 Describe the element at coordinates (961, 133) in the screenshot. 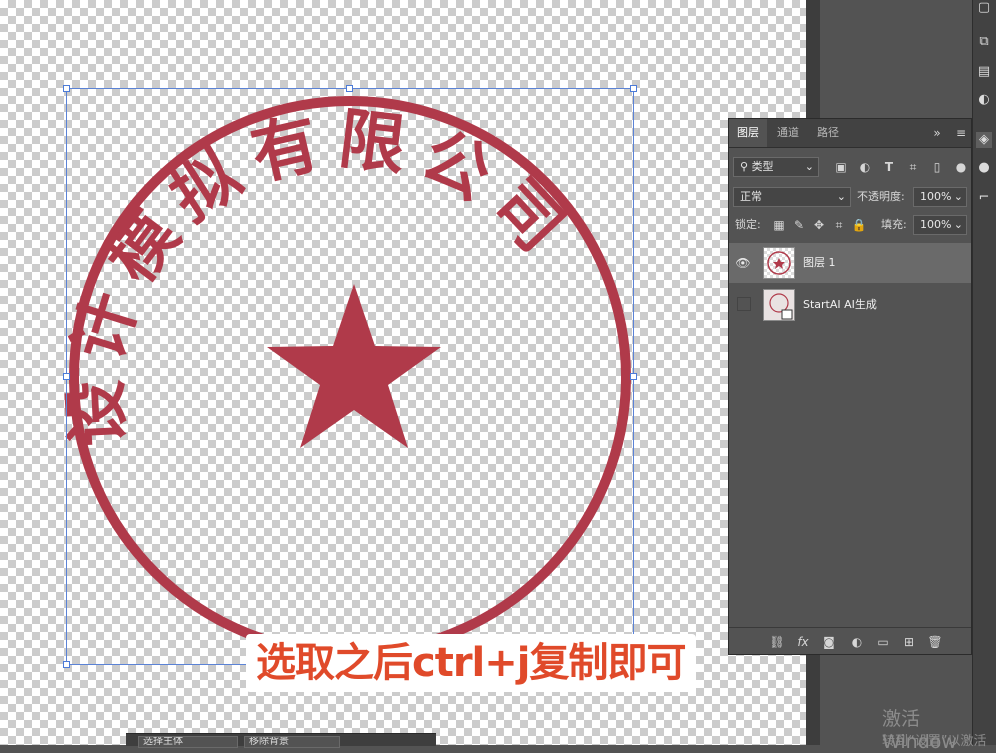

I see `panel-menu-icon: ≡` at that location.